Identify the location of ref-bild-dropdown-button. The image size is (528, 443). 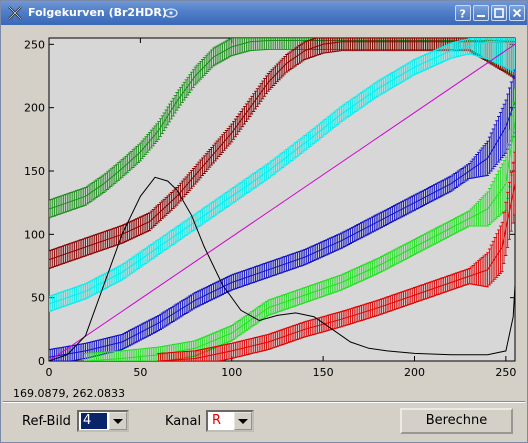
(118, 421).